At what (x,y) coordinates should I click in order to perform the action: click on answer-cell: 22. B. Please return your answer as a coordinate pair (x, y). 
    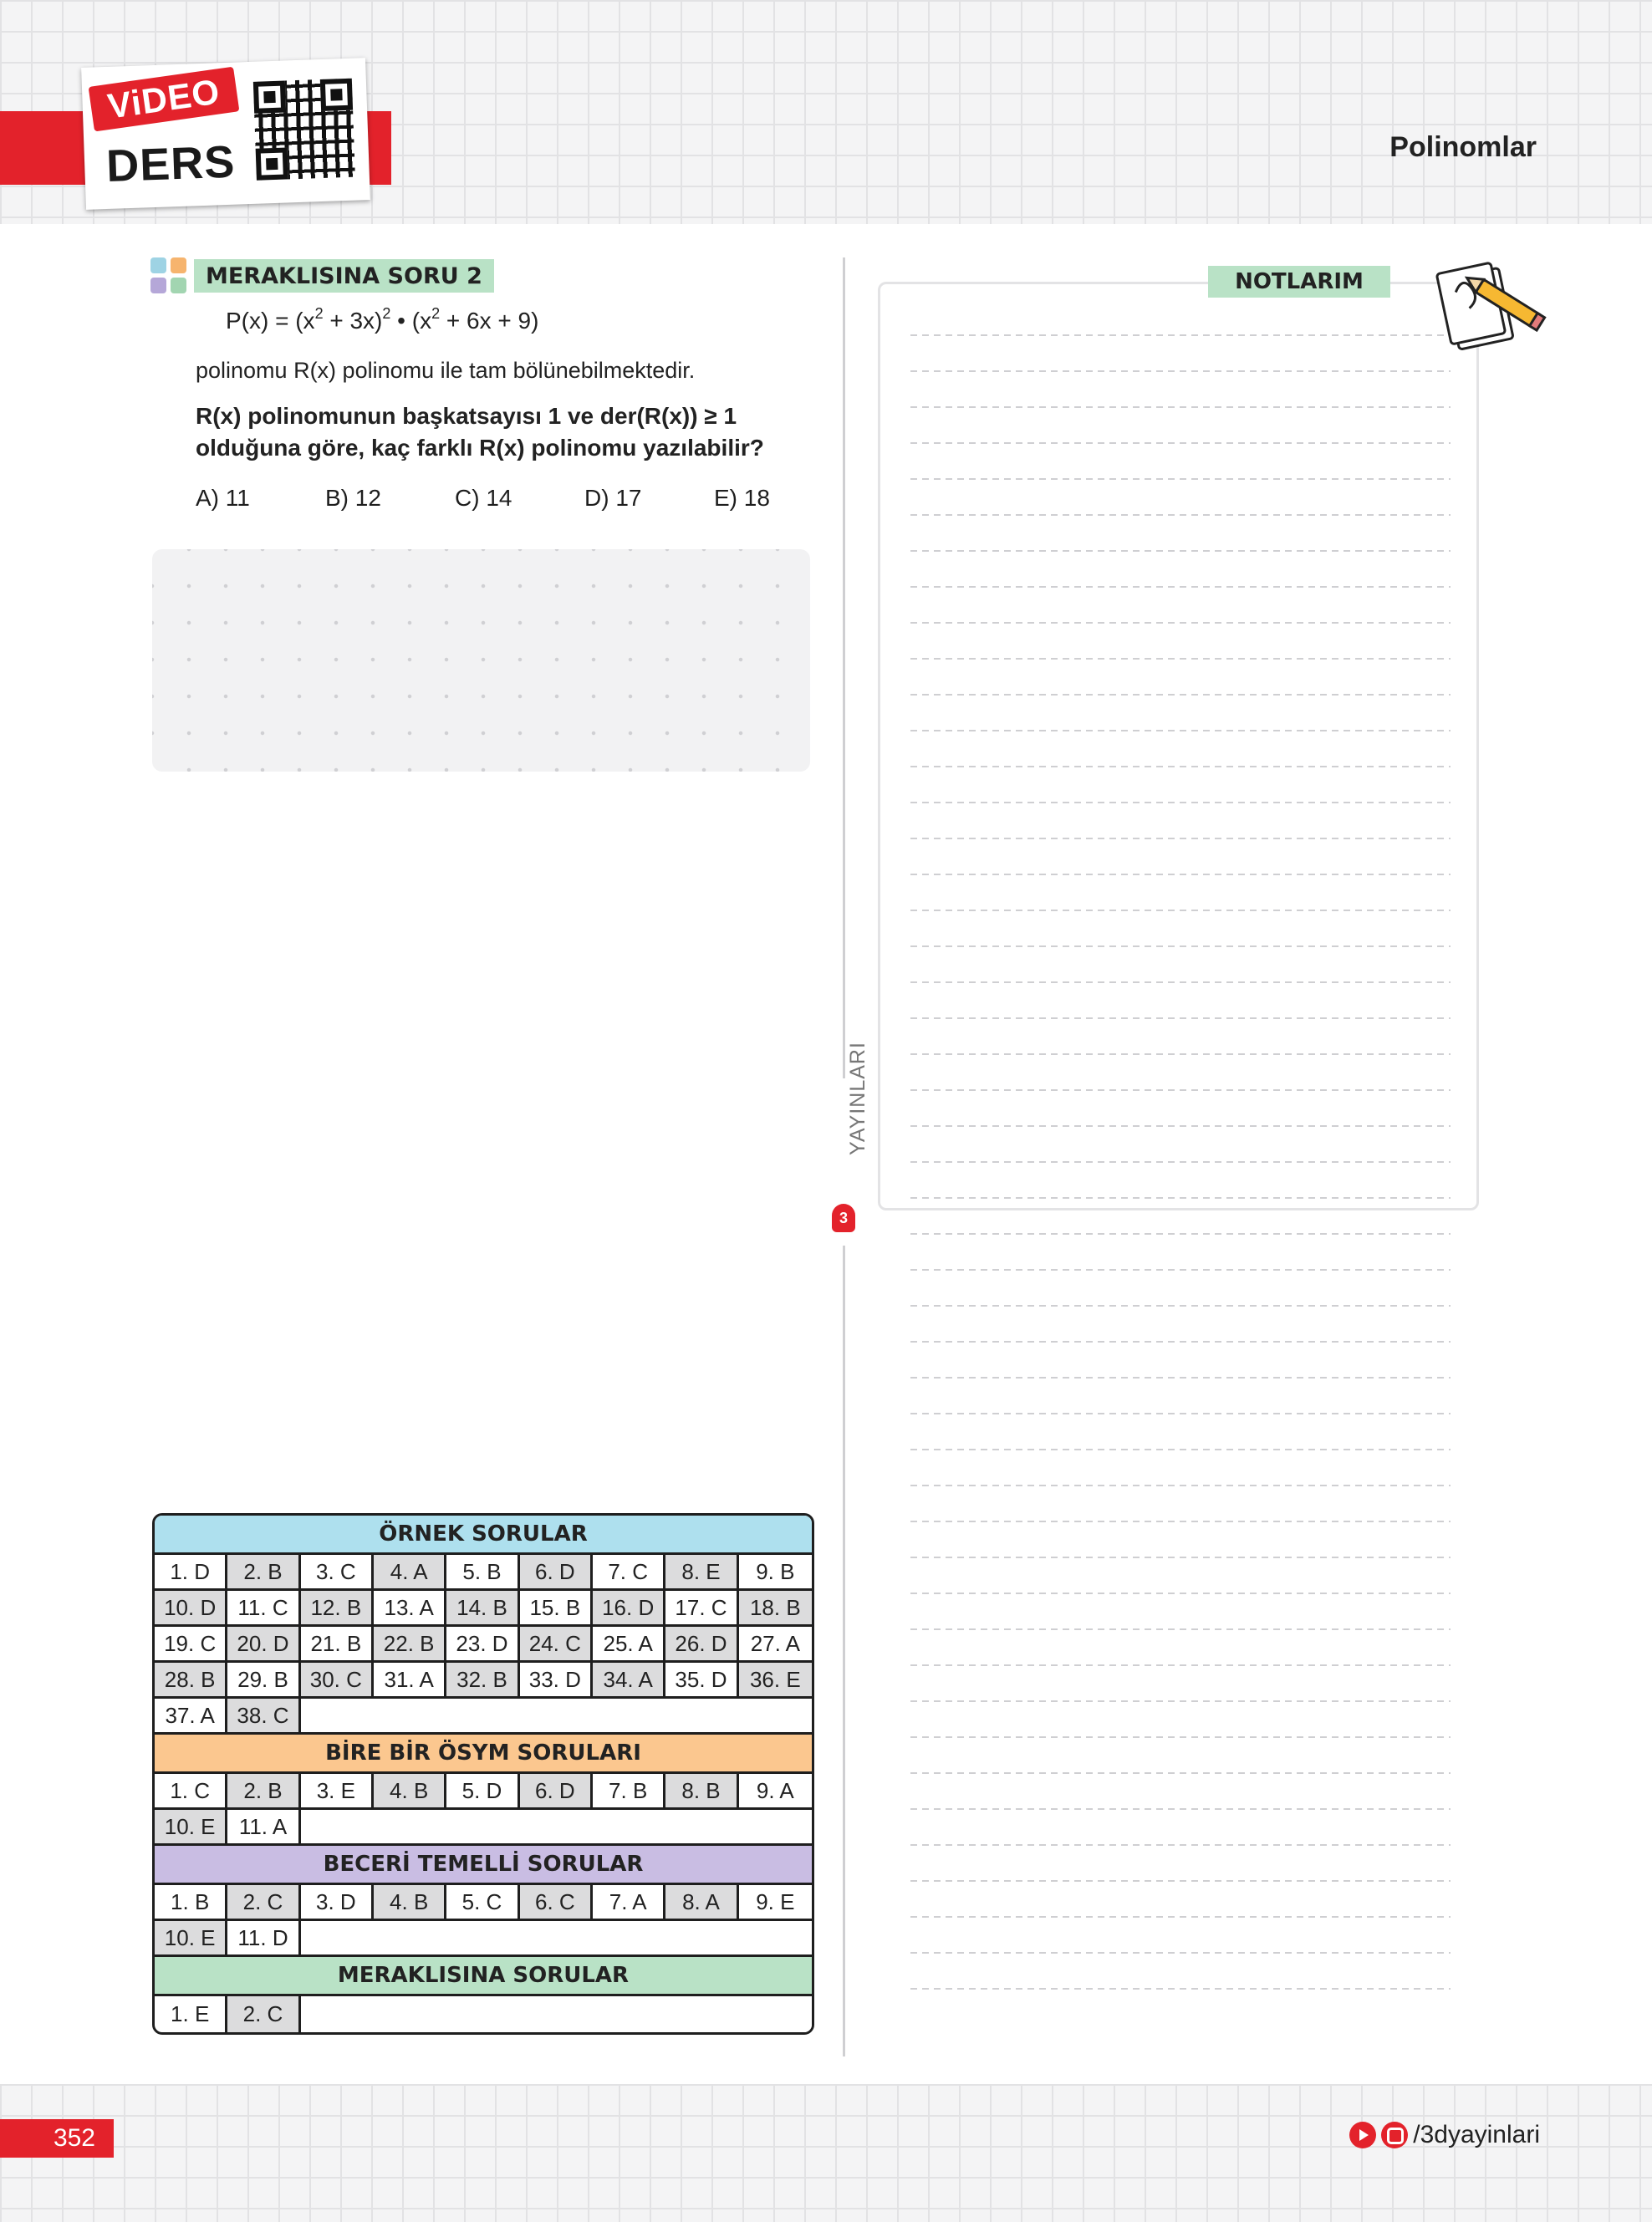
    Looking at the image, I should click on (410, 1645).